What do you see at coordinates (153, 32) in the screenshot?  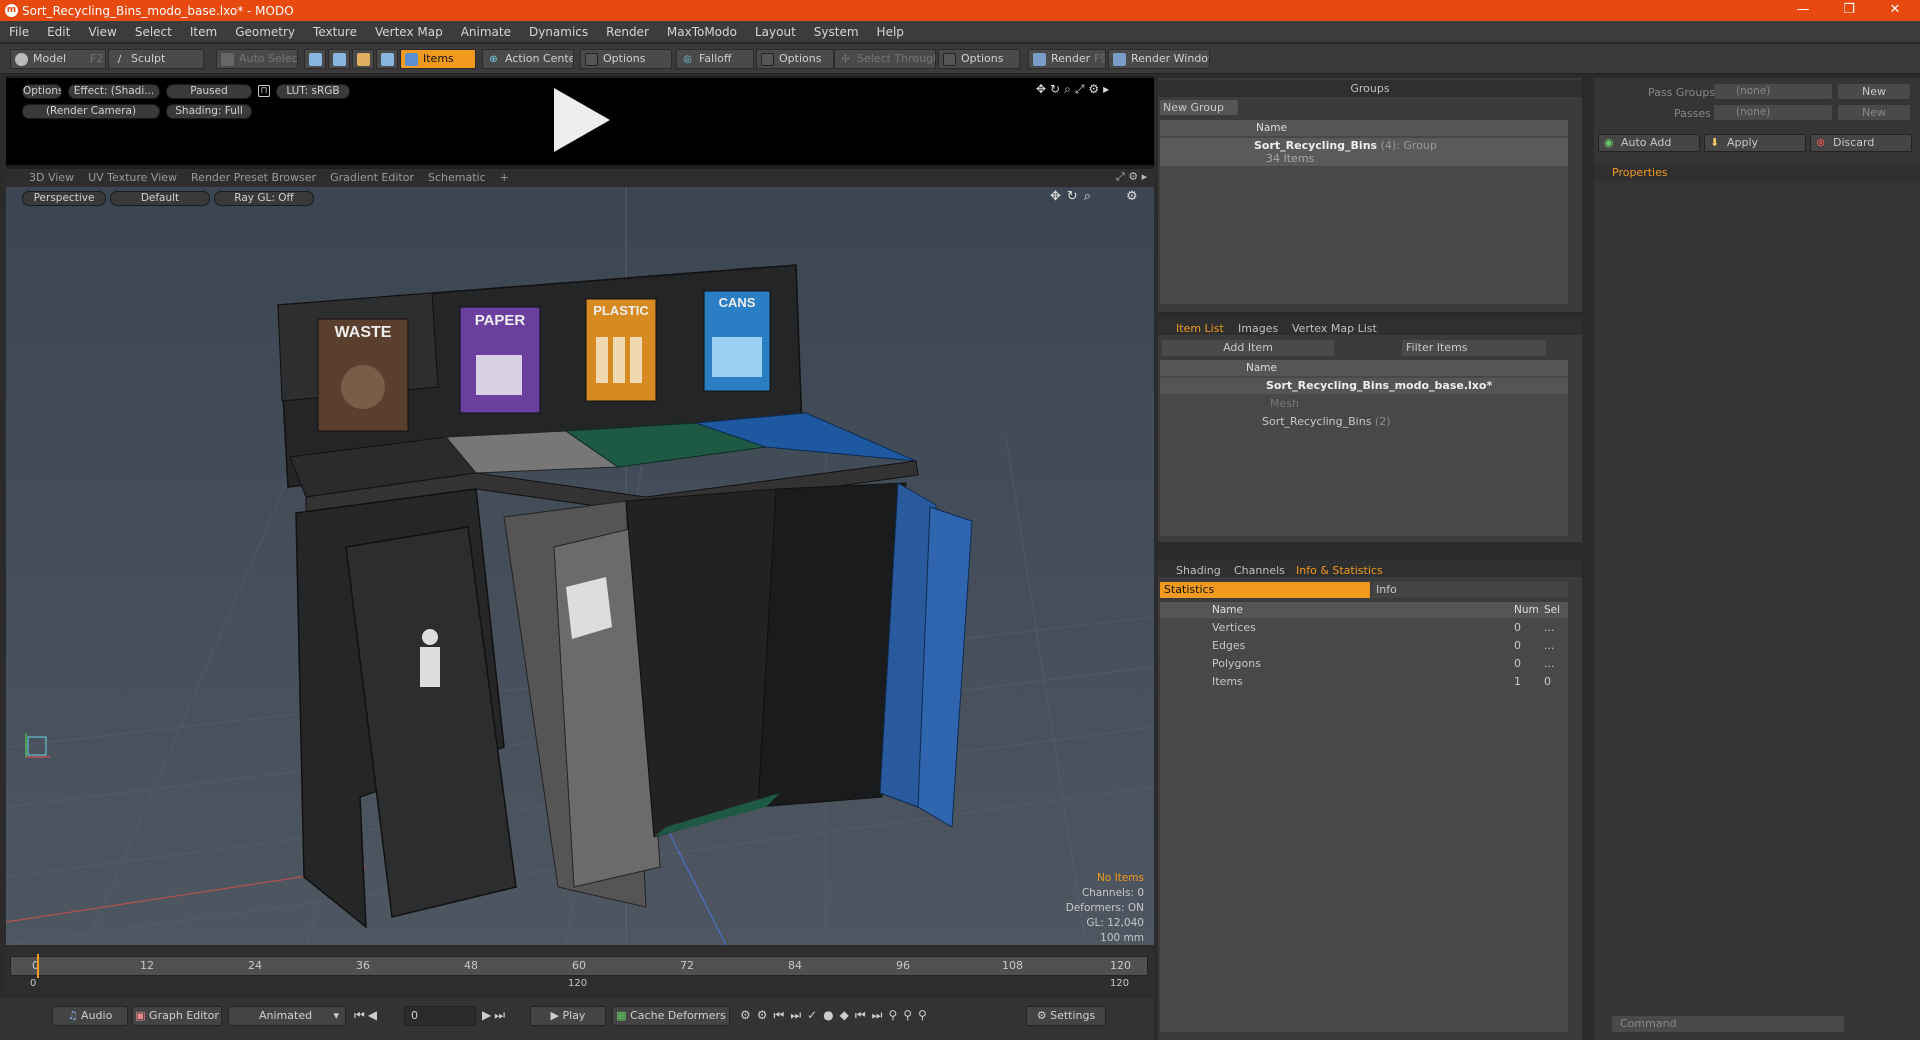 I see `menu-select: Select` at bounding box center [153, 32].